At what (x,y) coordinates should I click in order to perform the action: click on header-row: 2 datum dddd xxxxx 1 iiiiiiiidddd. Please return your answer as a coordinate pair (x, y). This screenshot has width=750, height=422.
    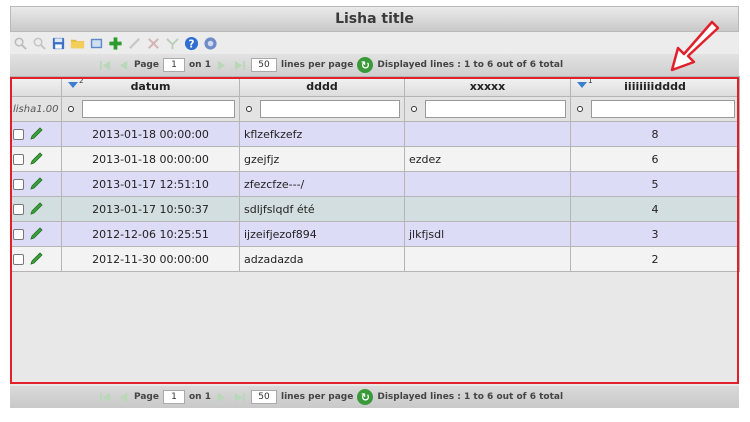
    Looking at the image, I should click on (375, 86).